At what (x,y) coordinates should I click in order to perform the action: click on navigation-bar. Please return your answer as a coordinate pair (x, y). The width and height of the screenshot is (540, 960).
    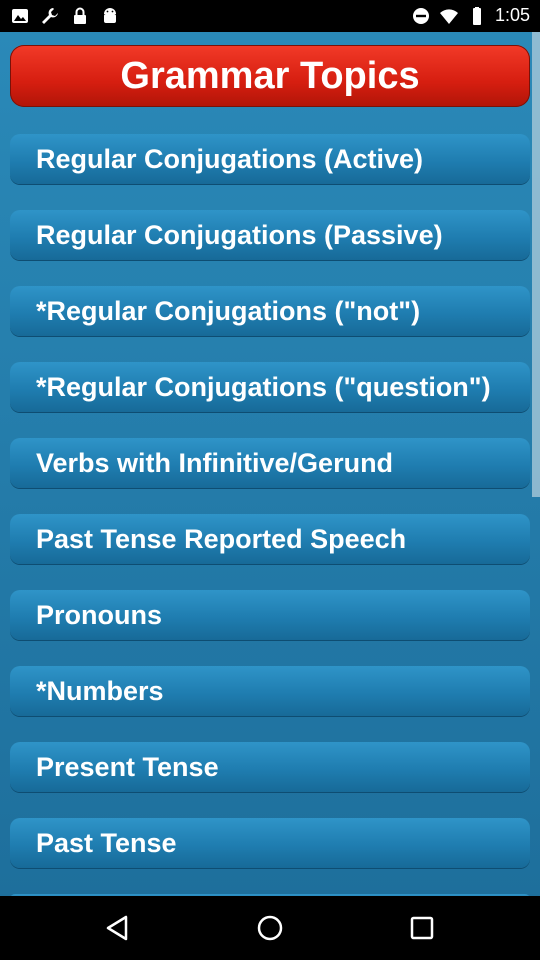
    Looking at the image, I should click on (270, 928).